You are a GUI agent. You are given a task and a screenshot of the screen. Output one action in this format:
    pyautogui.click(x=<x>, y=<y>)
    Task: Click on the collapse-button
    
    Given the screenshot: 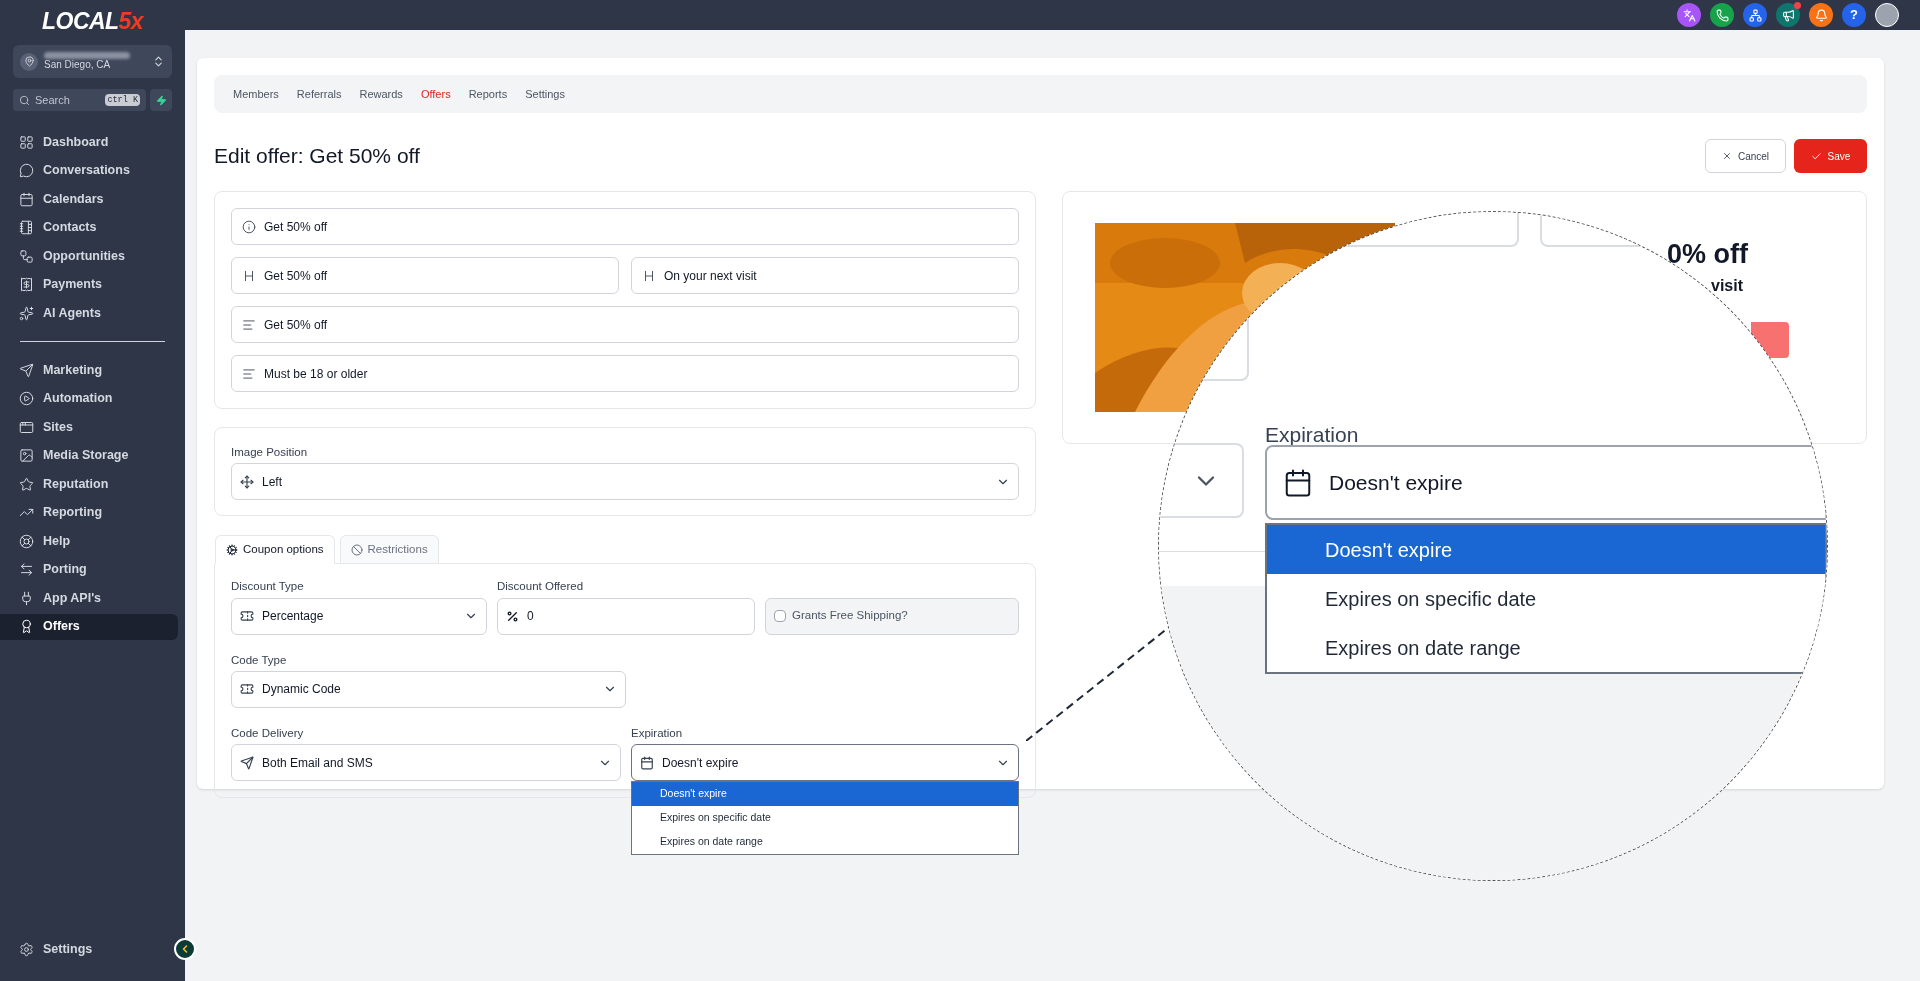 What is the action you would take?
    pyautogui.click(x=185, y=949)
    